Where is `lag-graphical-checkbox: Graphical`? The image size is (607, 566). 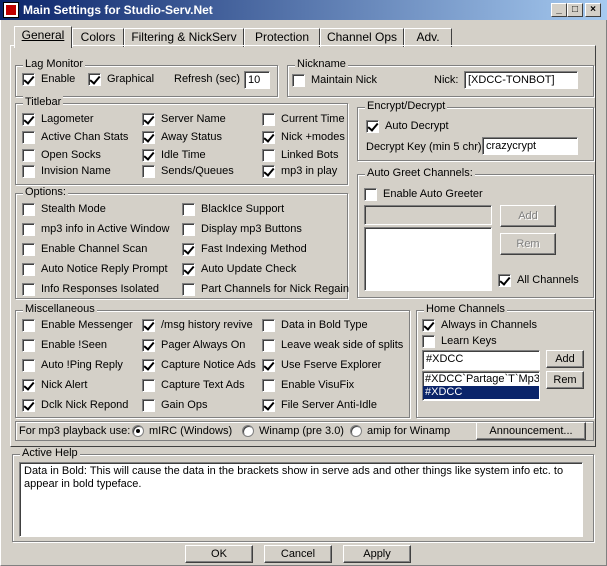 lag-graphical-checkbox: Graphical is located at coordinates (121, 79).